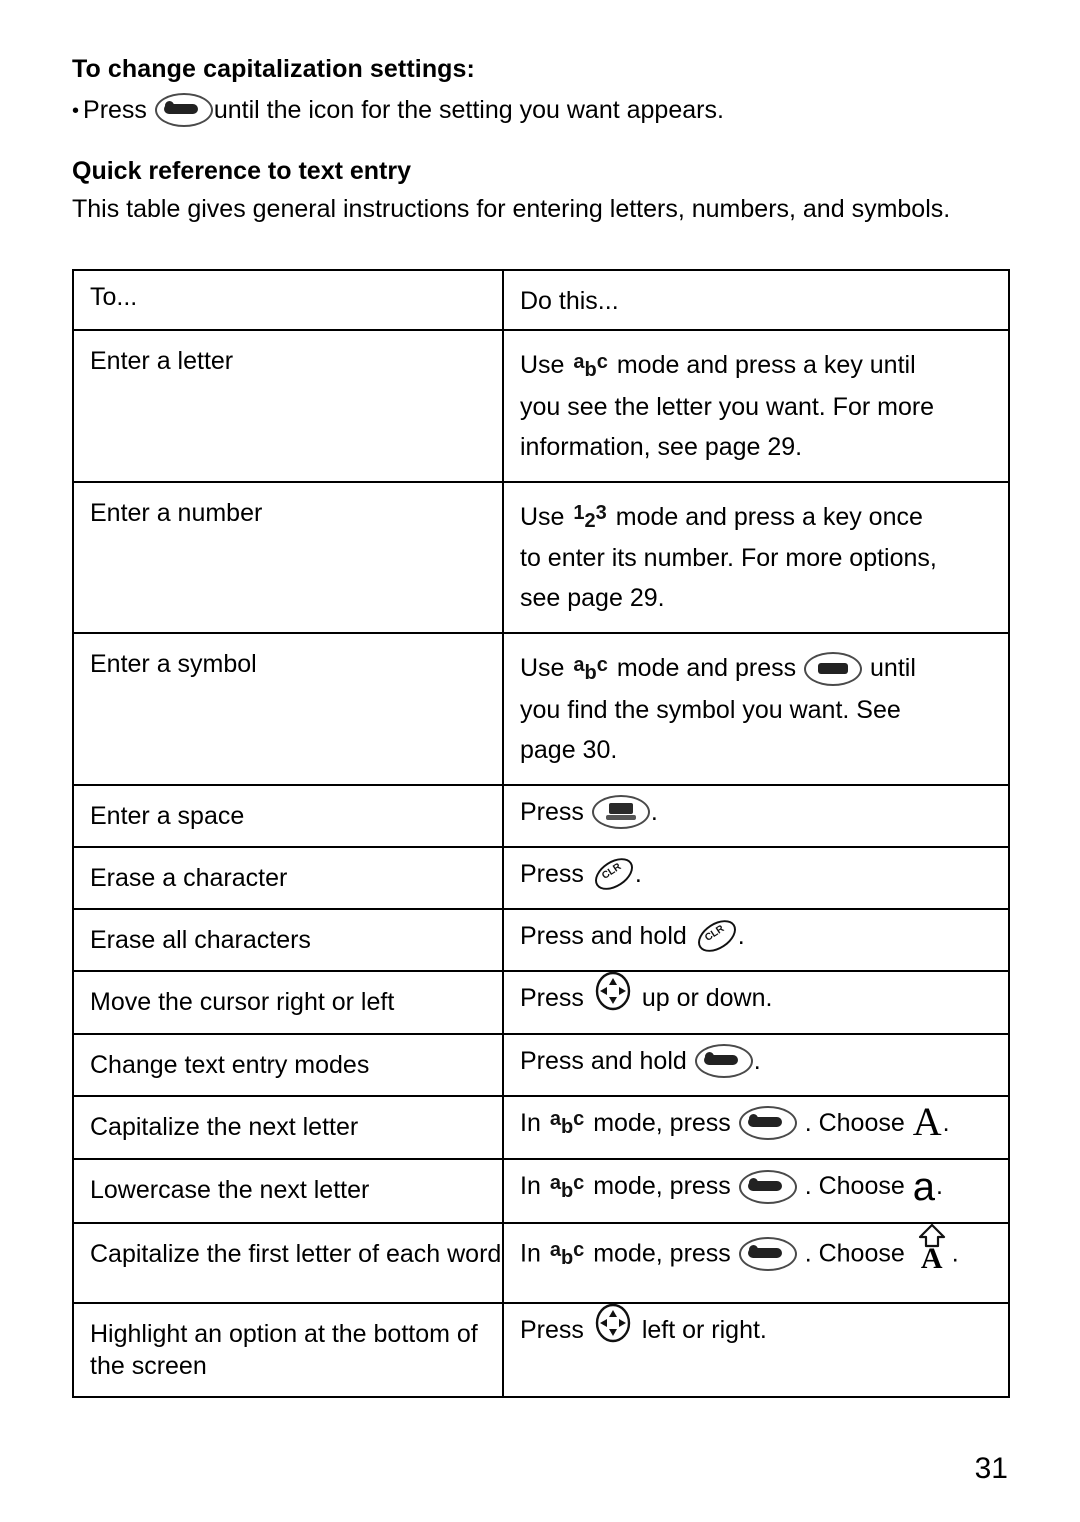 The width and height of the screenshot is (1080, 1522). What do you see at coordinates (603, 1060) in the screenshot?
I see `instruction-text: Press and hold` at bounding box center [603, 1060].